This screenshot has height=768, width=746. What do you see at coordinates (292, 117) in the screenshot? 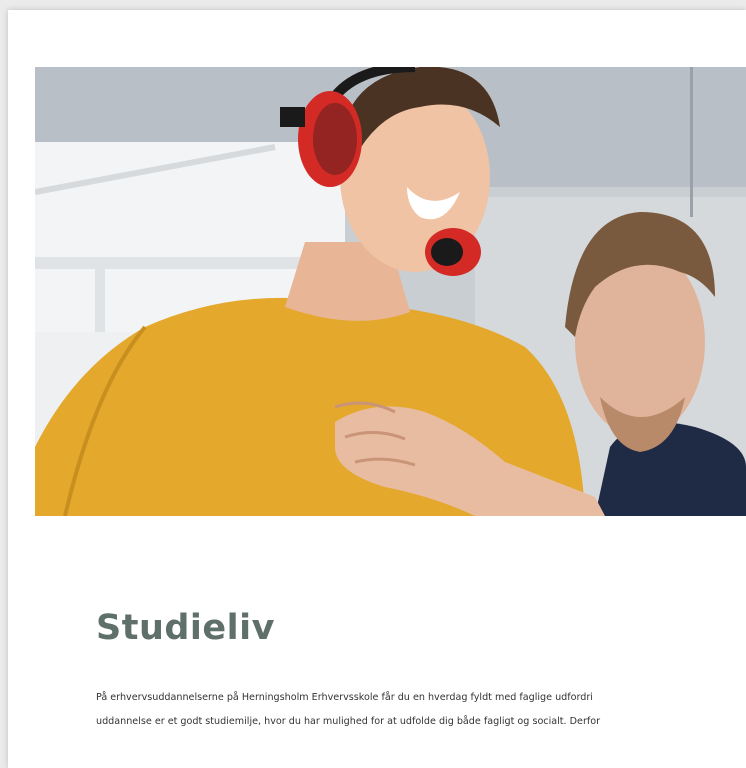
I see `earmuff-hinge` at bounding box center [292, 117].